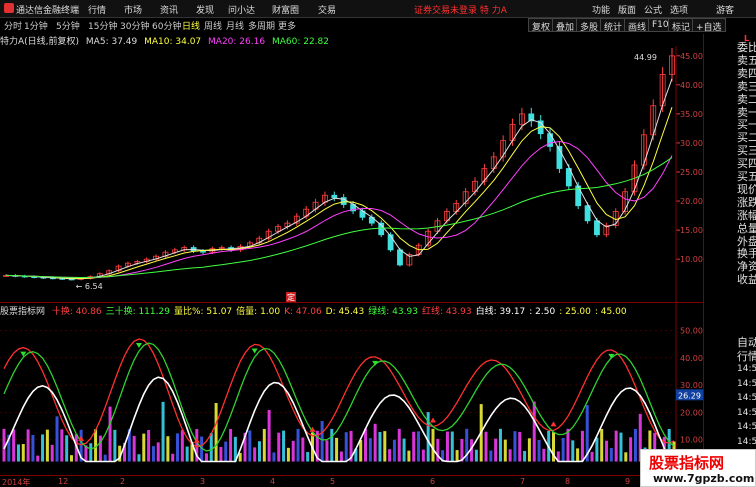 This screenshot has width=756, height=487. Describe the element at coordinates (541, 25) in the screenshot. I see `fuquan-button: 复权` at that location.